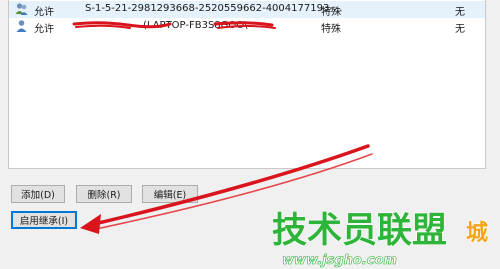  What do you see at coordinates (44, 220) in the screenshot?
I see `enable-inheritance-button: 启用继承(I)` at bounding box center [44, 220].